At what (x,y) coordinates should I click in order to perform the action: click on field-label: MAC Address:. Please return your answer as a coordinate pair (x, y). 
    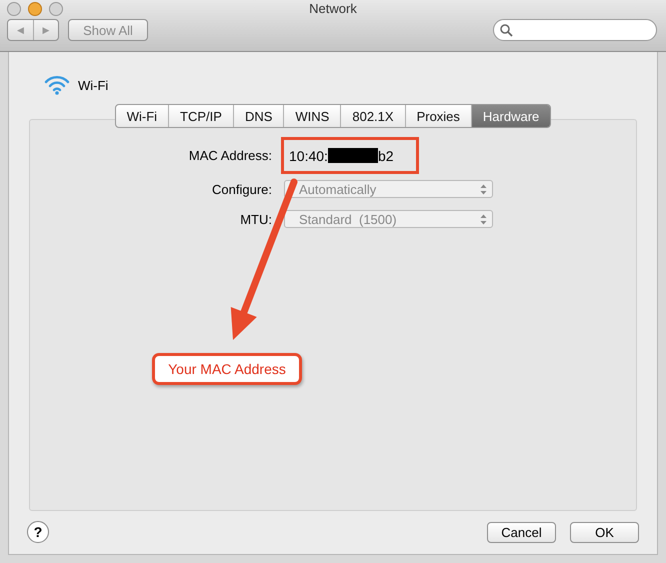
    Looking at the image, I should click on (230, 155).